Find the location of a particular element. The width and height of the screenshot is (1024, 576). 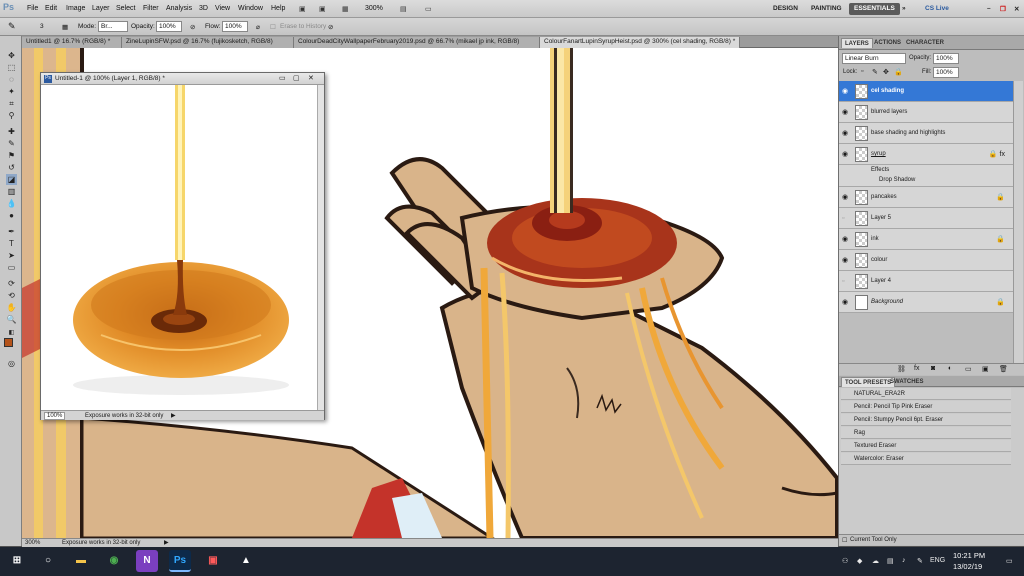

menu-select: Select is located at coordinates (125, 8).